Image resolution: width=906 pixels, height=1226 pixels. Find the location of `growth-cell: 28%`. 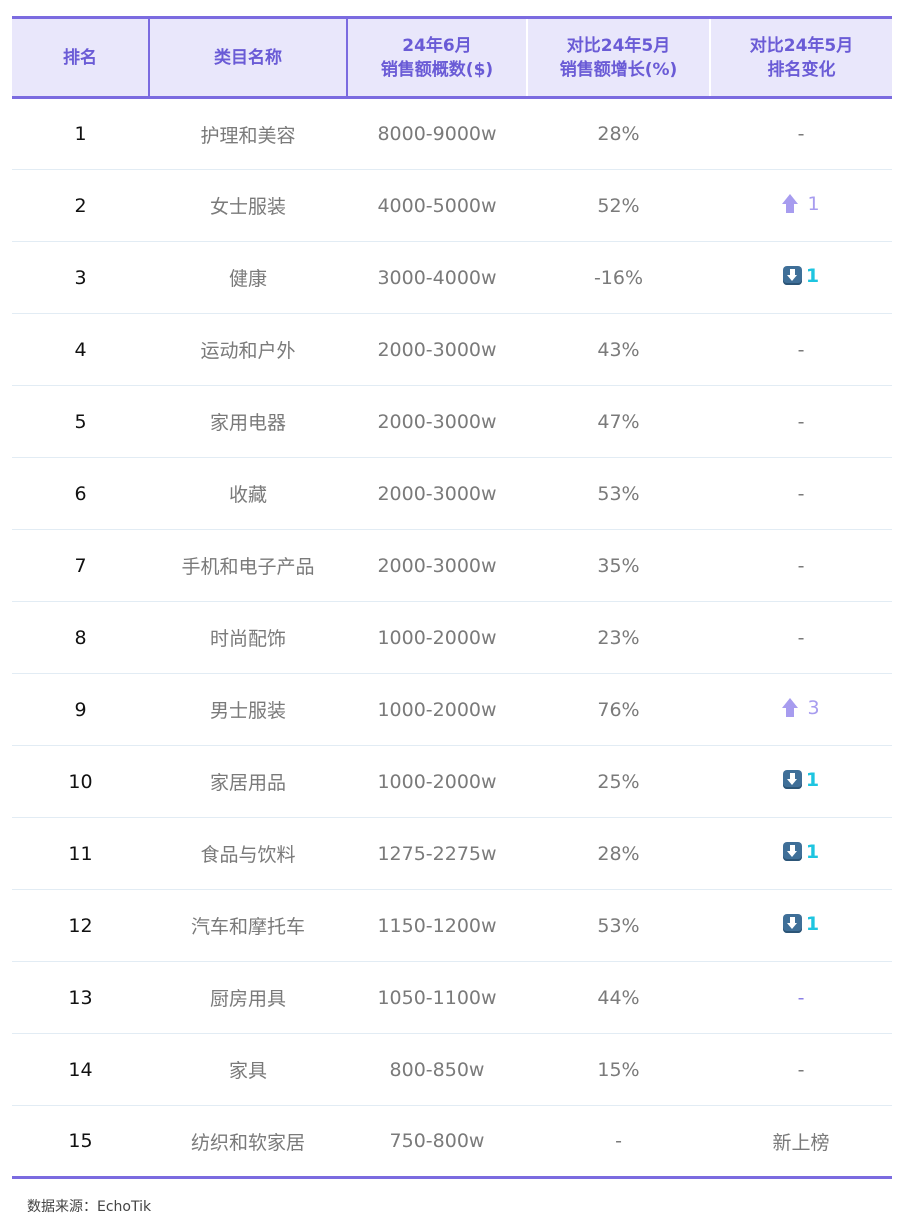

growth-cell: 28% is located at coordinates (618, 853).